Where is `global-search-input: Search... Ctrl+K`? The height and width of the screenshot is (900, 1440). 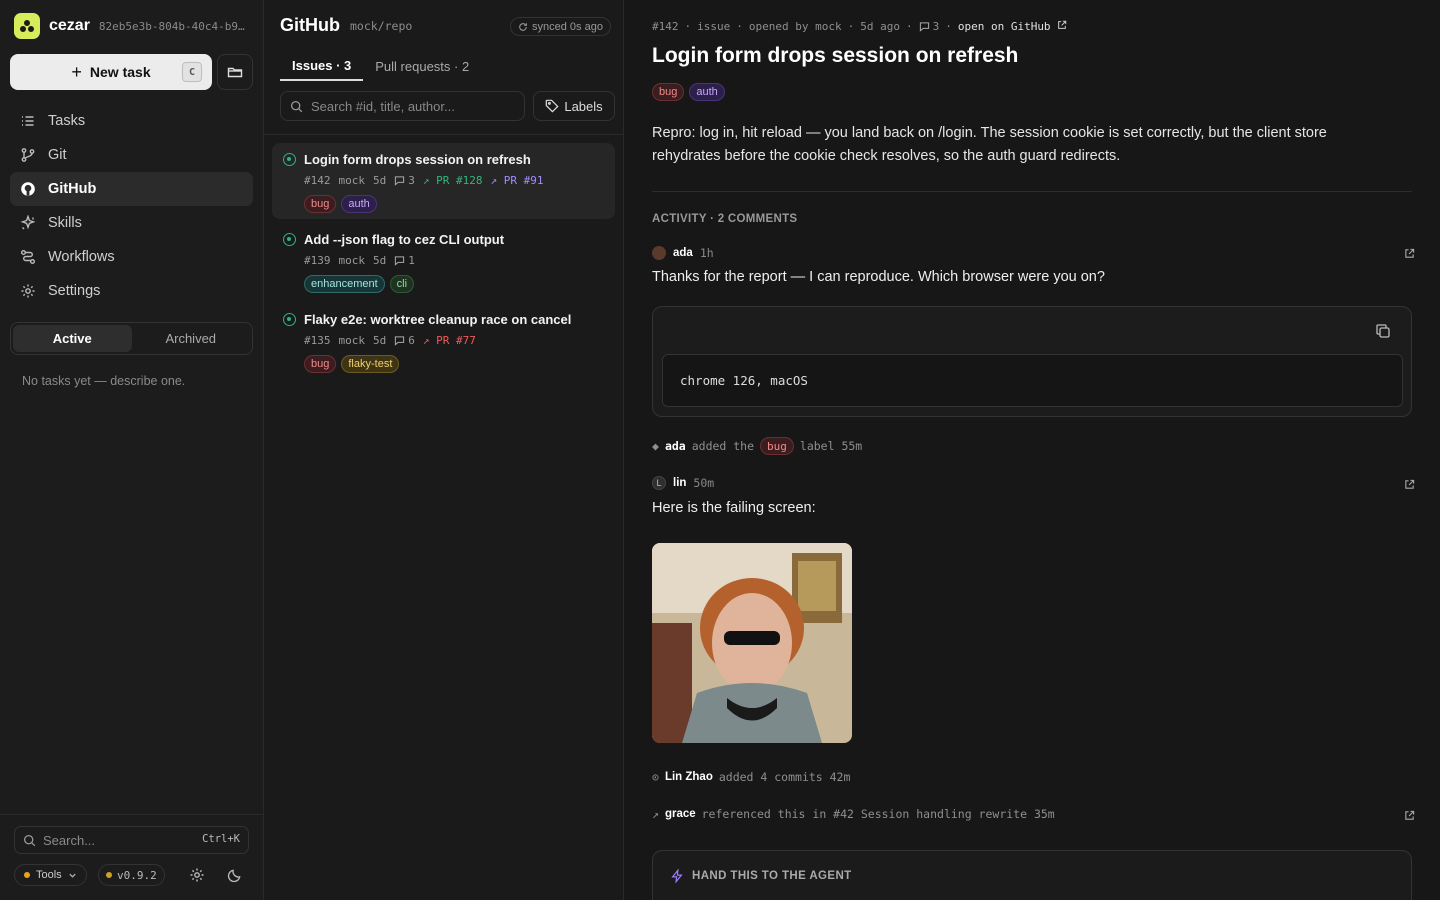 global-search-input: Search... Ctrl+K is located at coordinates (131, 840).